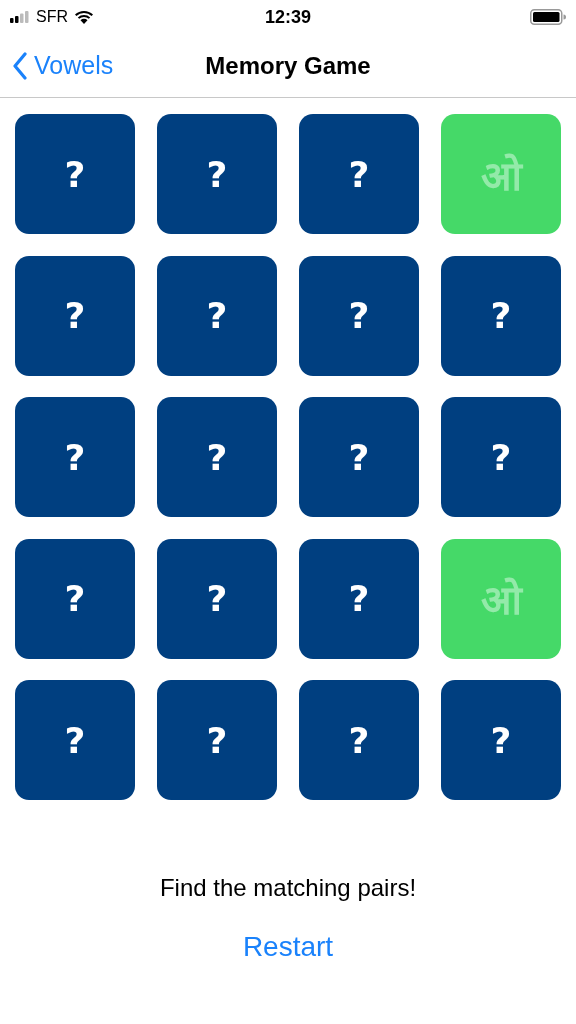 This screenshot has width=576, height=1024. I want to click on wifi-icon, so click(84, 17).